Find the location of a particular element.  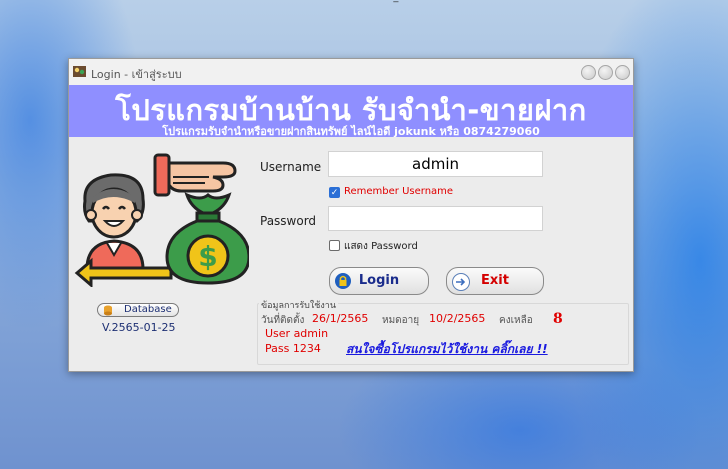

show-password-label: แสดง Password is located at coordinates (381, 246).